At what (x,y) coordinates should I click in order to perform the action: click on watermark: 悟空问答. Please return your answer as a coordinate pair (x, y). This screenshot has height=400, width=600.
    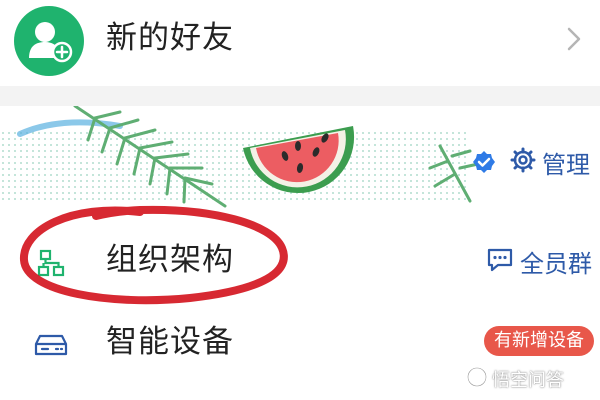
    Looking at the image, I should click on (515, 379).